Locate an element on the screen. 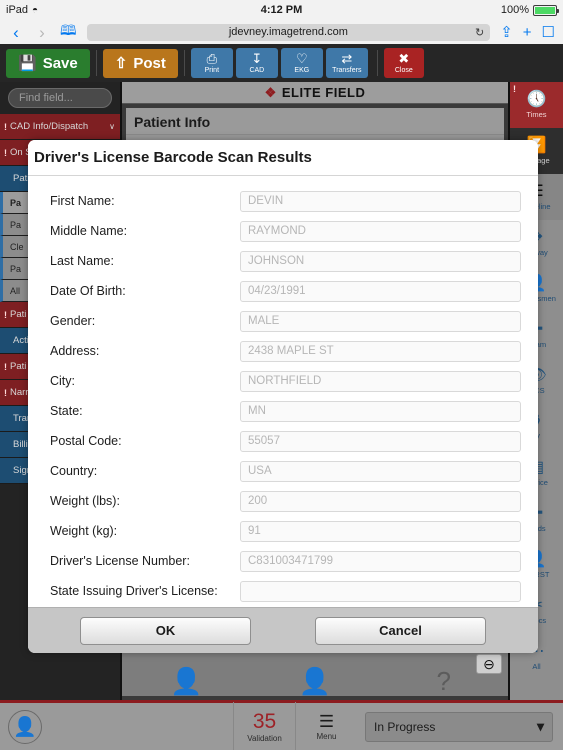 The height and width of the screenshot is (750, 563). field-row-city: City: NORTHFIELD is located at coordinates (283, 381).